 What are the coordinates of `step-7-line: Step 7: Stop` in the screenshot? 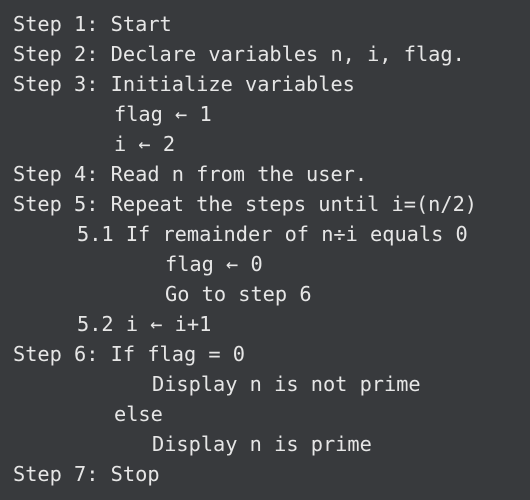 It's located at (86, 474).